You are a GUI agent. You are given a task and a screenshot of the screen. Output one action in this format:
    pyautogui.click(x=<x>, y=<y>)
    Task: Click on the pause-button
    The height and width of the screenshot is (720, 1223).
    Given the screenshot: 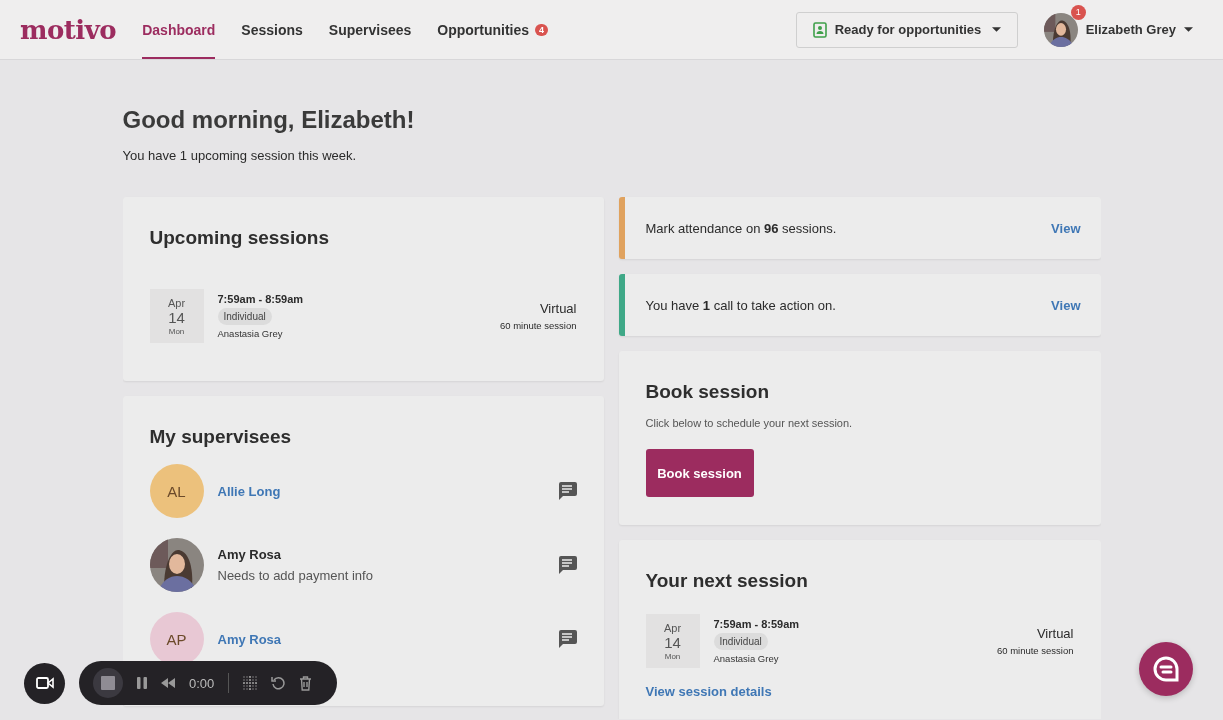 What is the action you would take?
    pyautogui.click(x=142, y=683)
    